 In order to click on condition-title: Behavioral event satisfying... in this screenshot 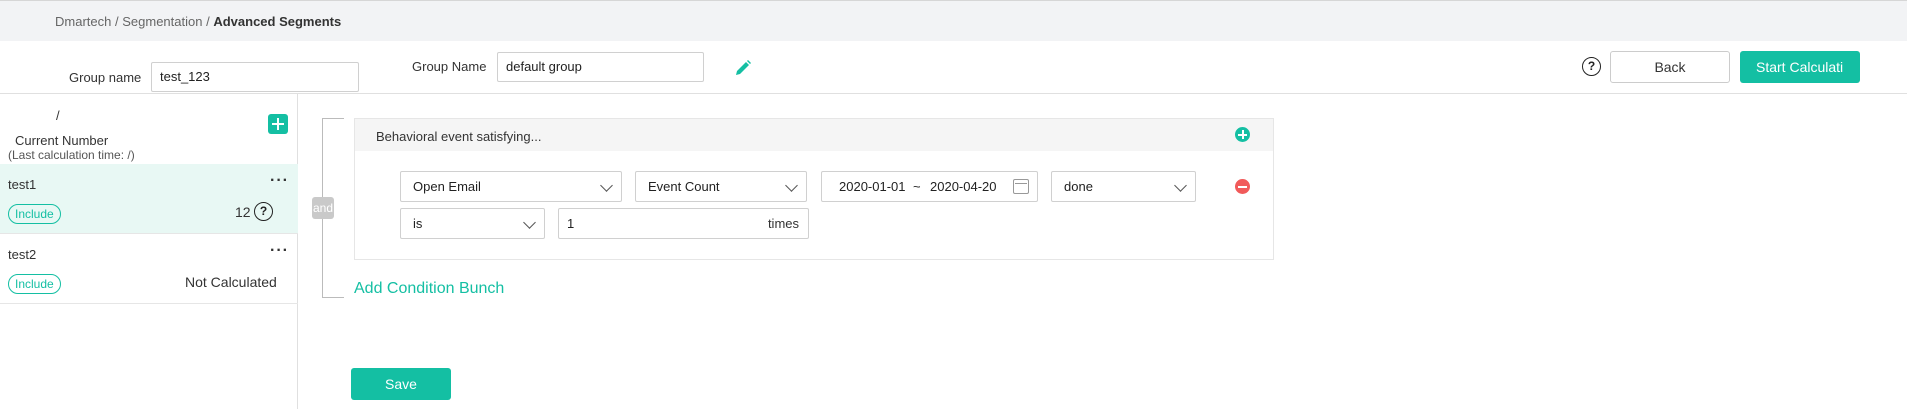, I will do `click(459, 136)`.